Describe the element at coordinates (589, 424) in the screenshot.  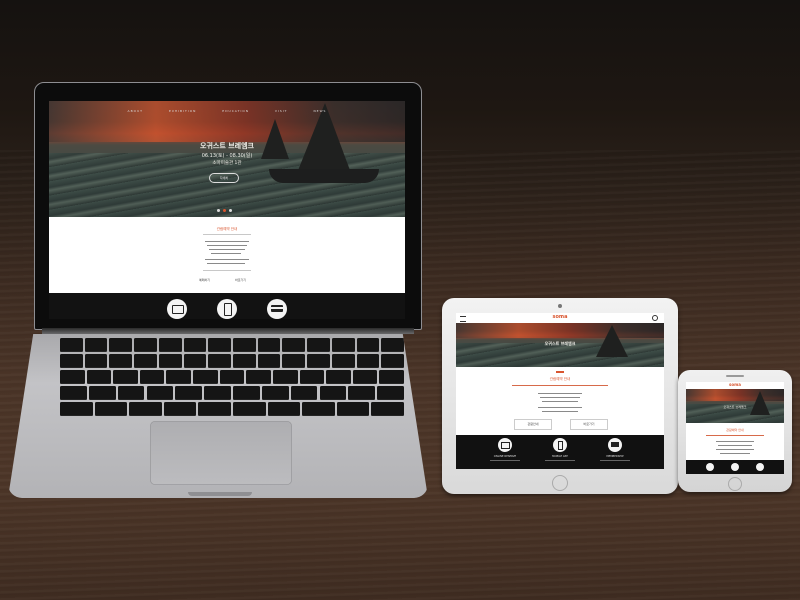
I see `tablet-button-right: 바로가기` at that location.